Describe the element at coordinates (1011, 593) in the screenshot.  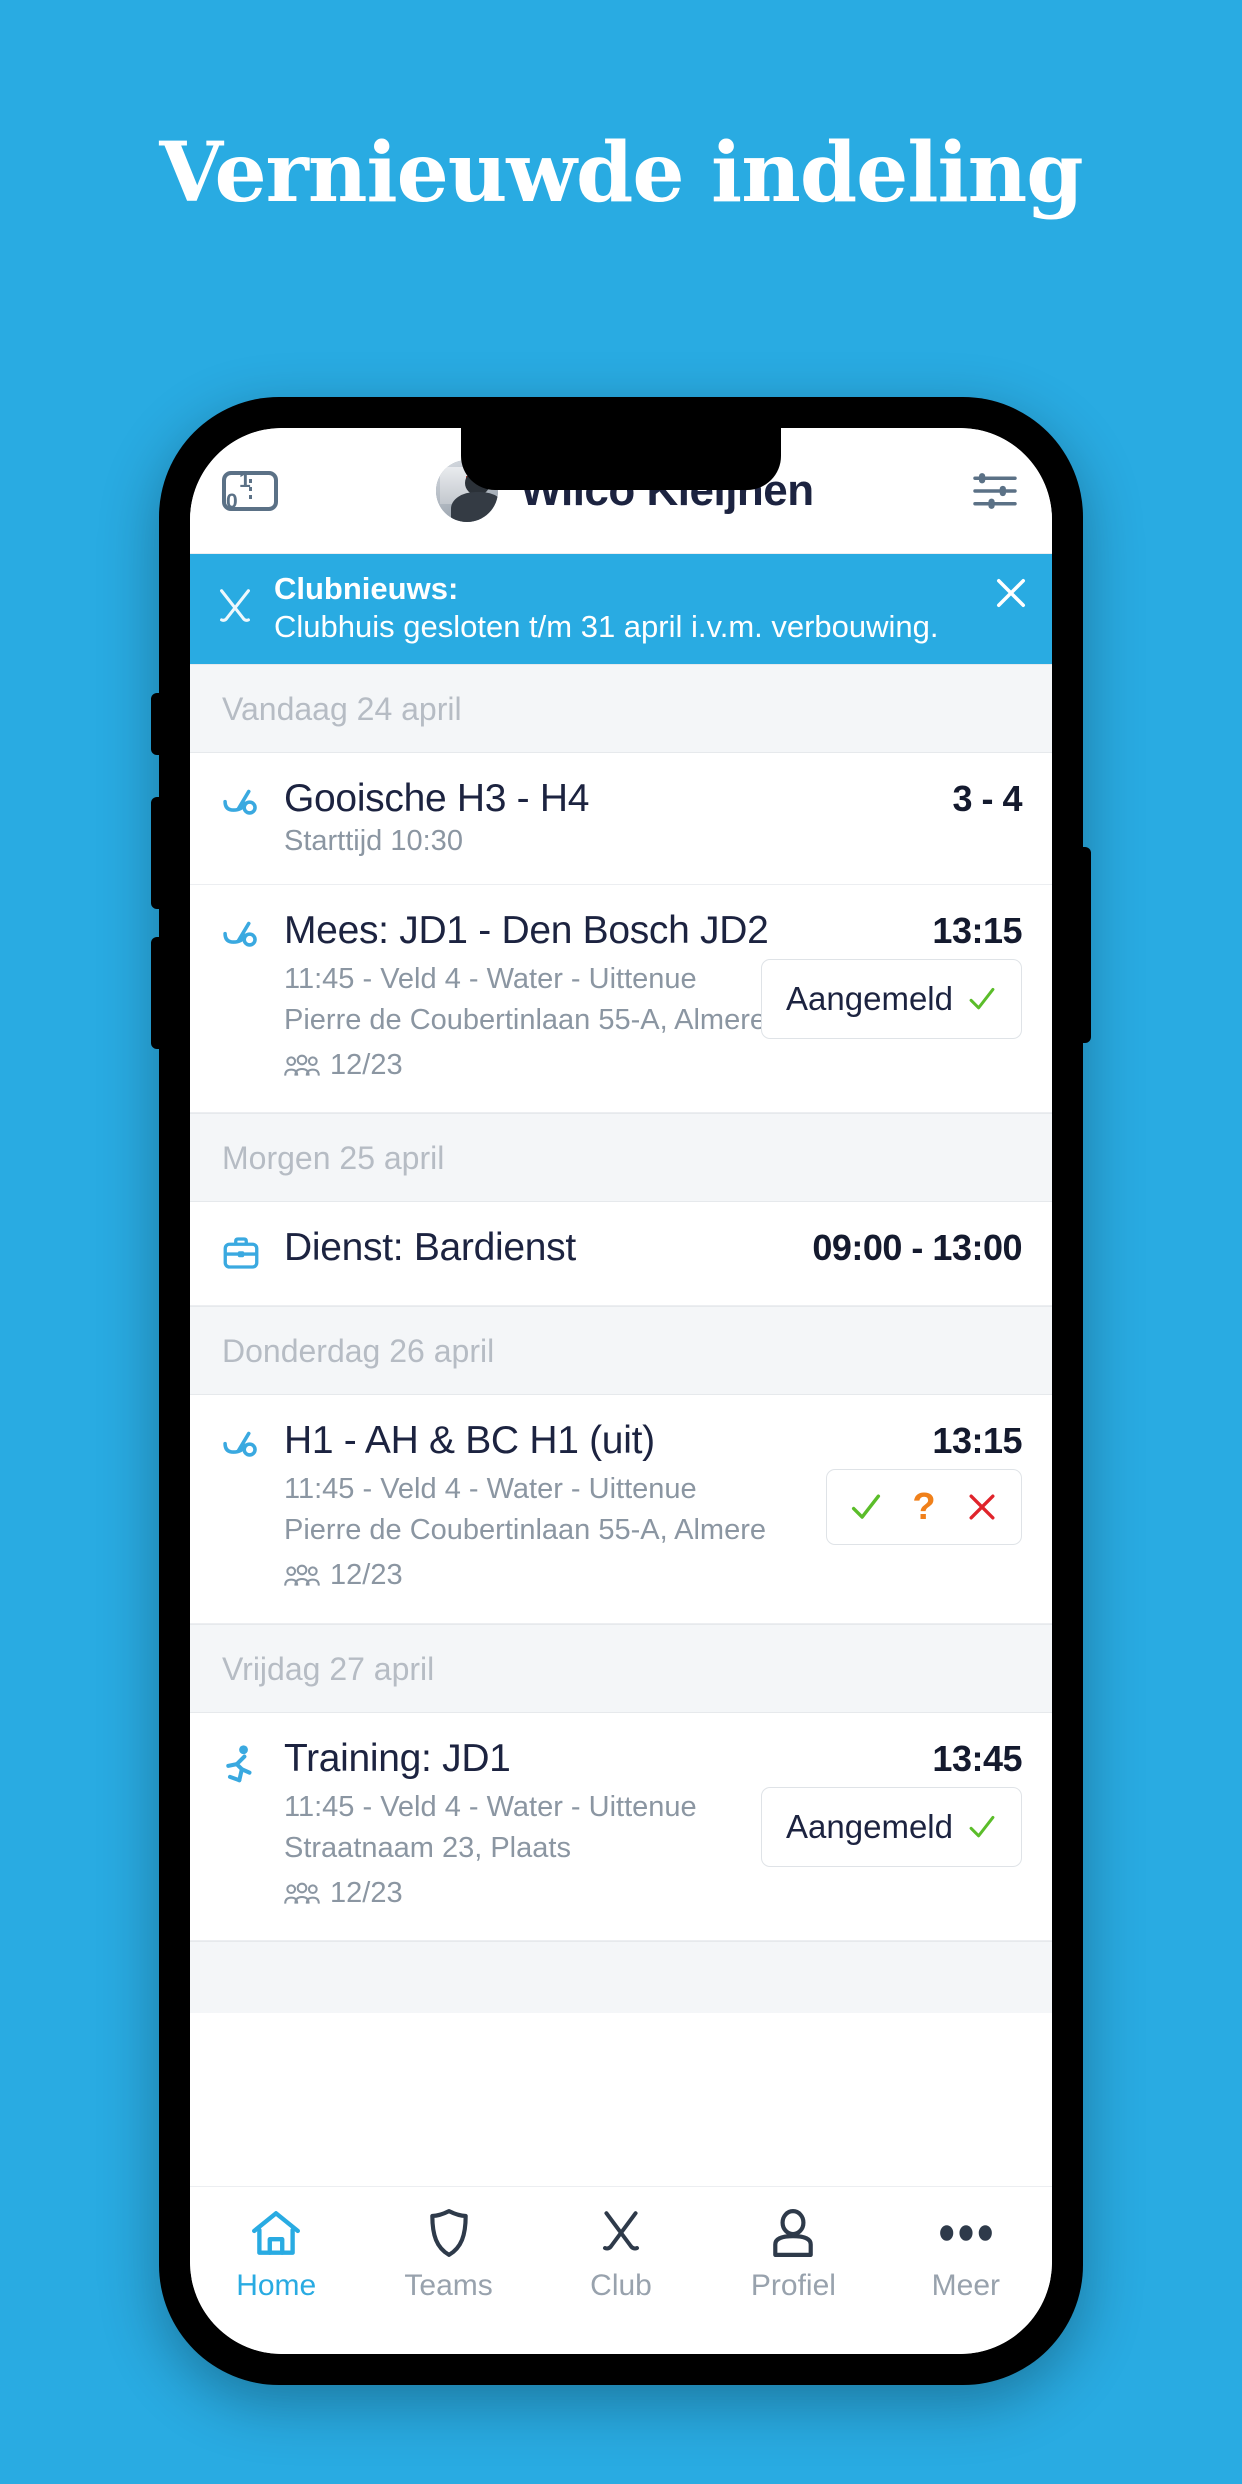
I see `close-icon` at that location.